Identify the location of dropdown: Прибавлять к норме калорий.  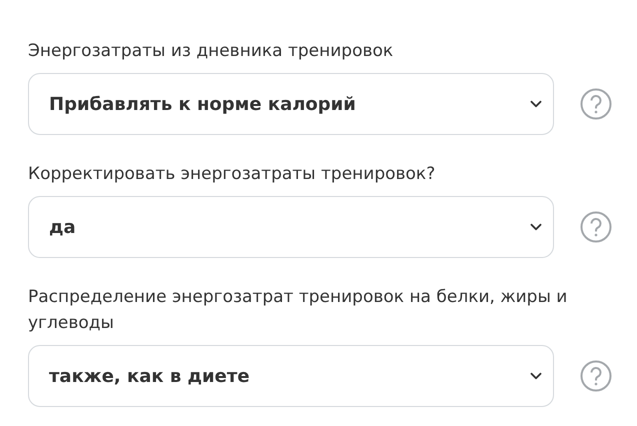
(291, 104).